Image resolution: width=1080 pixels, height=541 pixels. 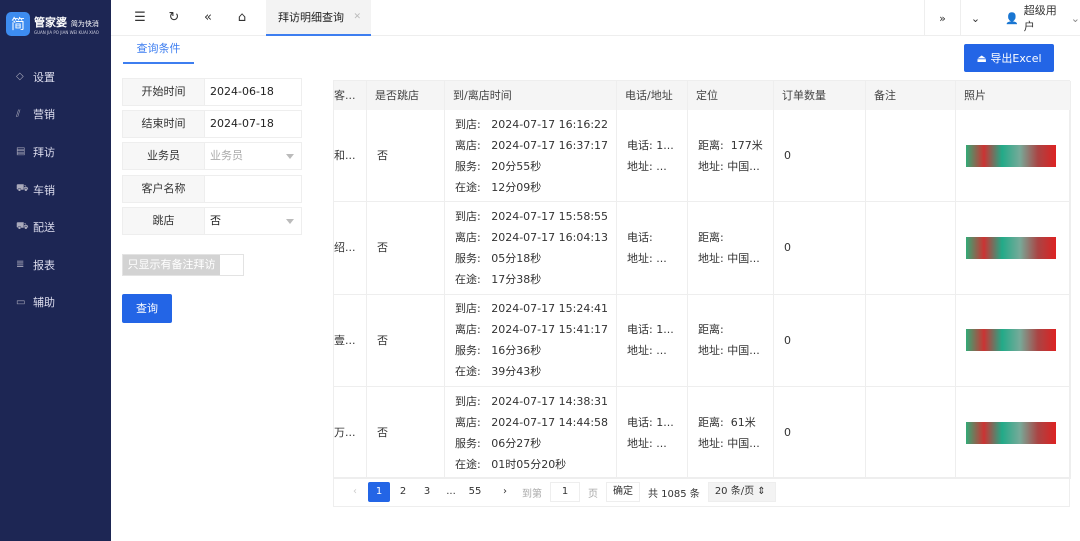 What do you see at coordinates (55, 303) in the screenshot?
I see `sidebar-item: ▭ 辅助` at bounding box center [55, 303].